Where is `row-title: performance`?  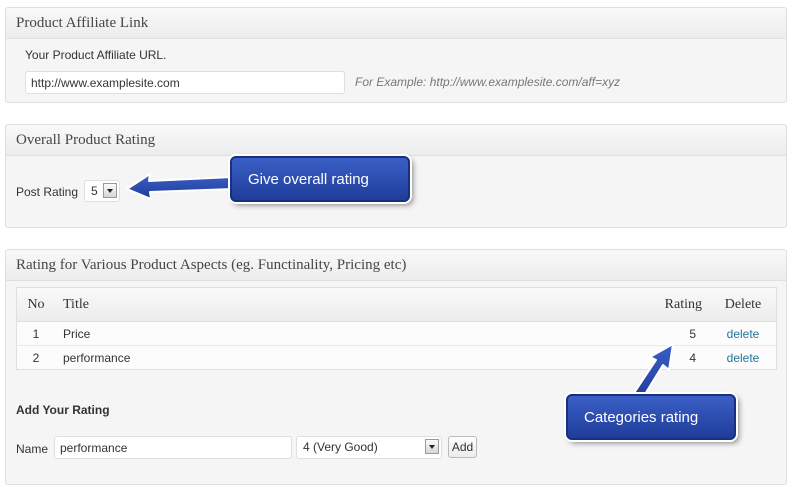 row-title: performance is located at coordinates (97, 357).